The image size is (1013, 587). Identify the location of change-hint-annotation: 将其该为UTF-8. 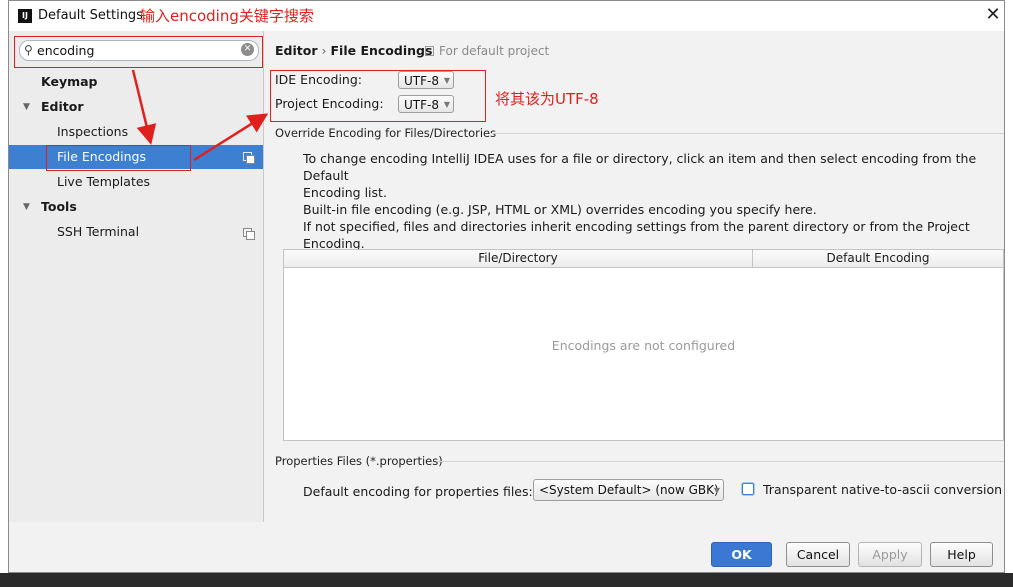
(547, 99).